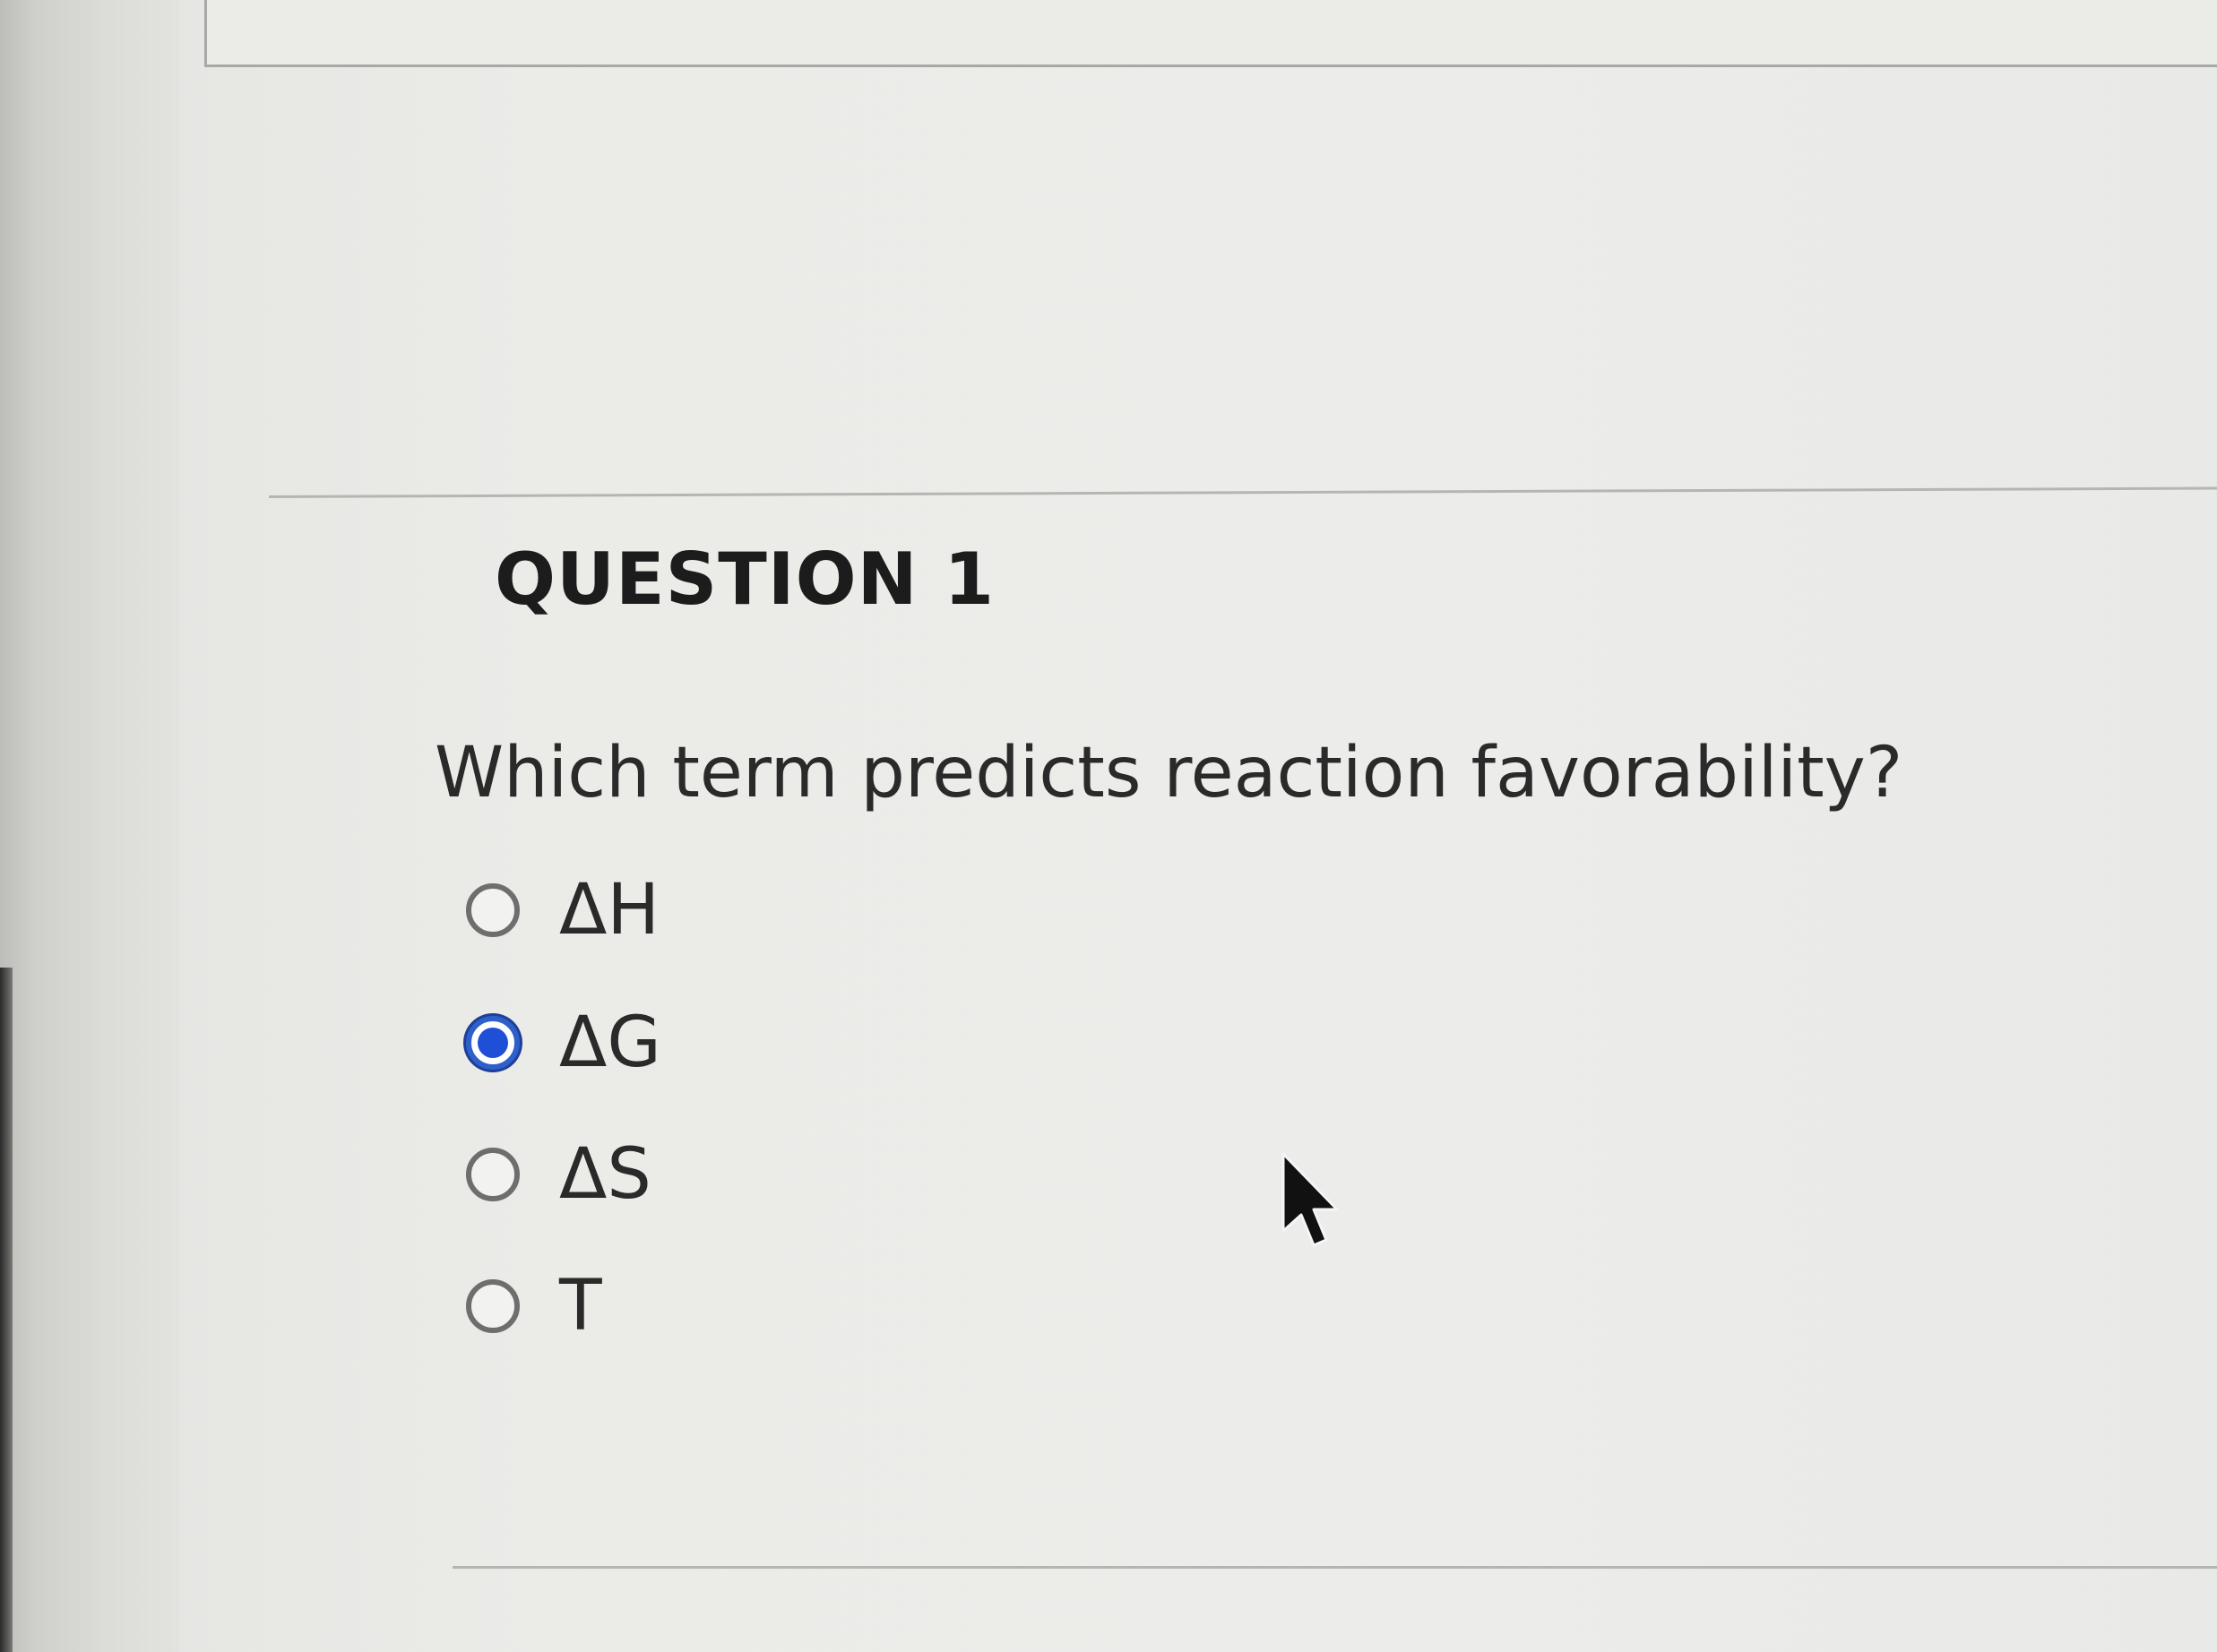  What do you see at coordinates (89, 826) in the screenshot?
I see `window-left-frame` at bounding box center [89, 826].